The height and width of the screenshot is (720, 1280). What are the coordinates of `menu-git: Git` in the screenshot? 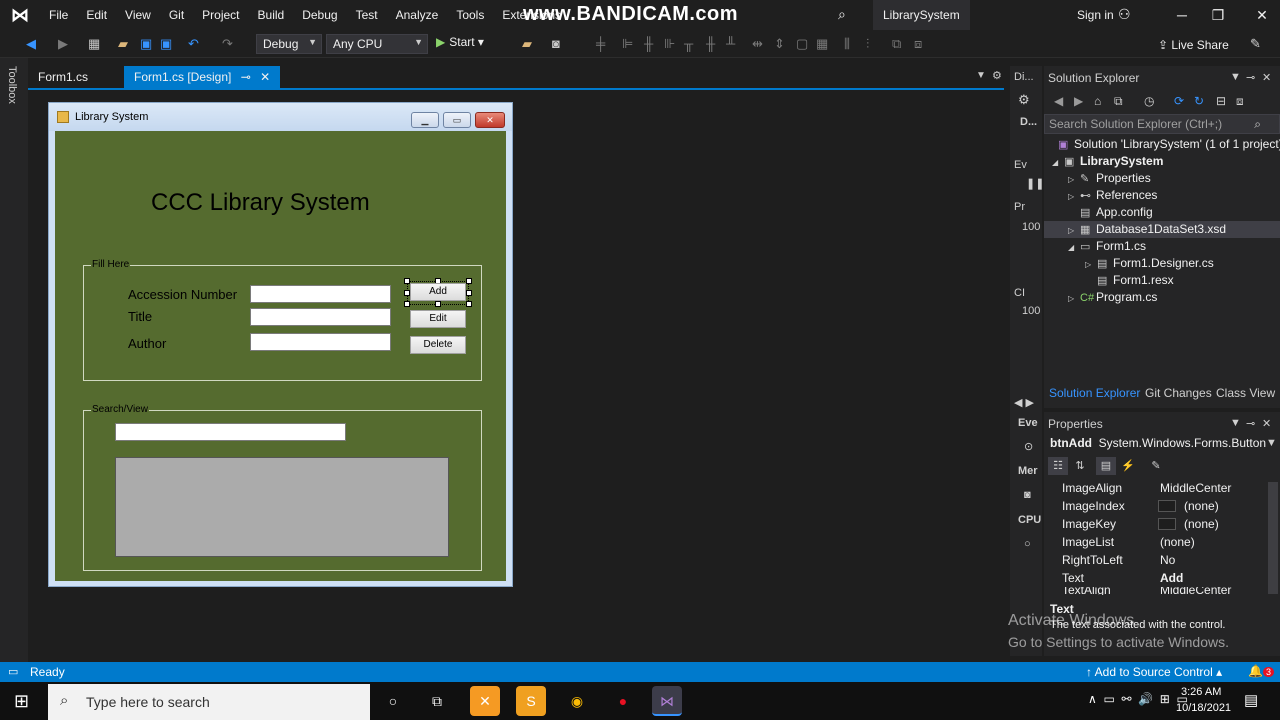 It's located at (176, 15).